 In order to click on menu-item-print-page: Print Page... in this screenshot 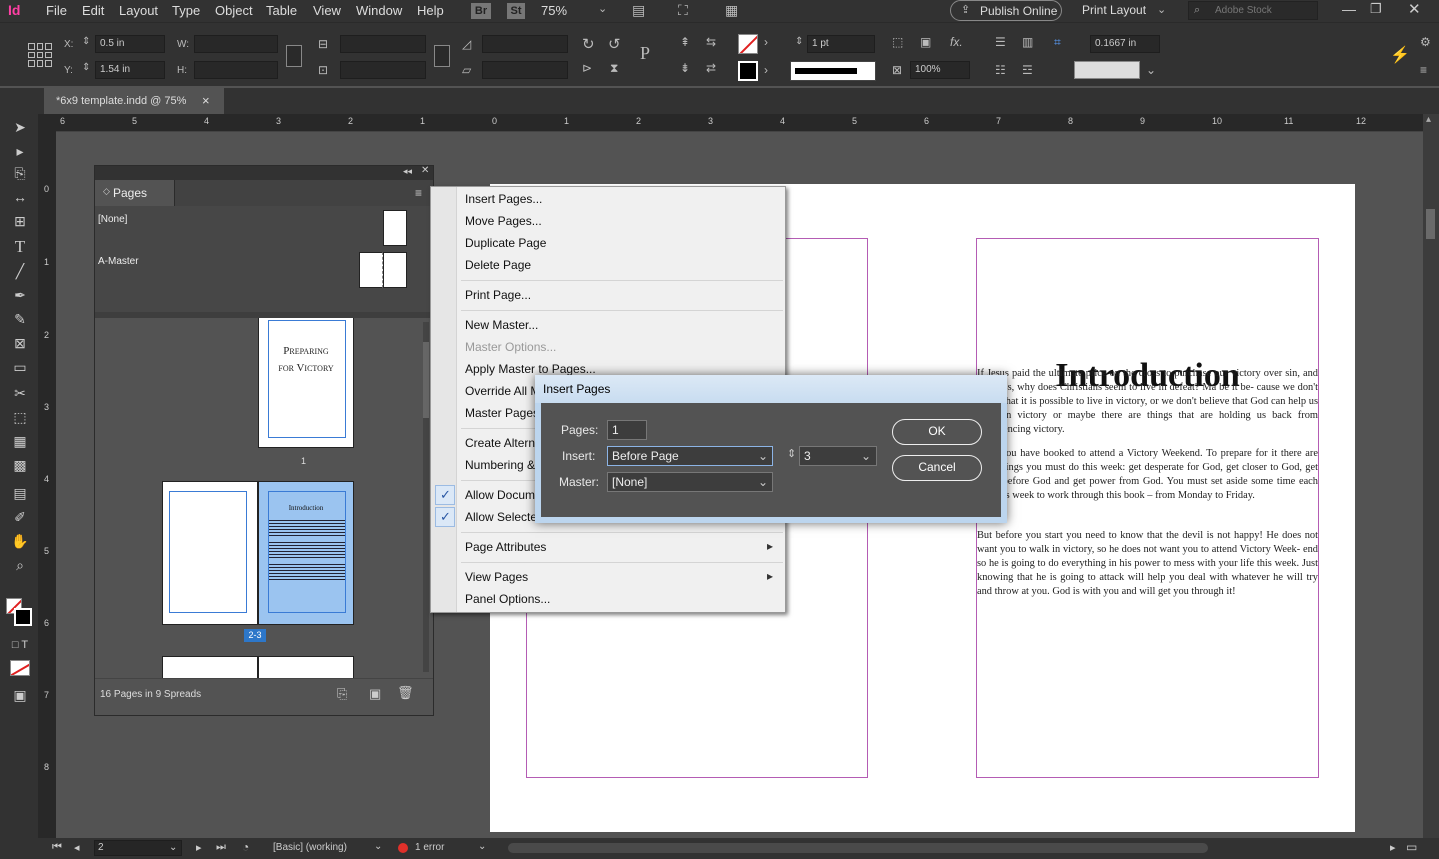, I will do `click(498, 295)`.